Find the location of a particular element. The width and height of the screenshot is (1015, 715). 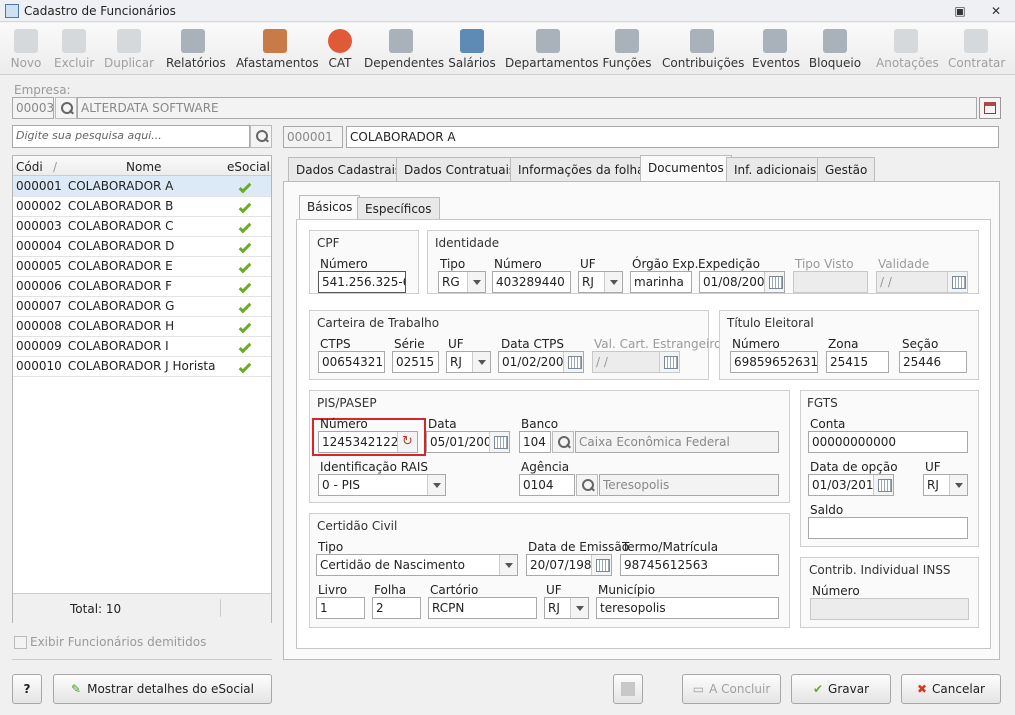

table-row: 000001 COLABORADOR A is located at coordinates (142, 186).